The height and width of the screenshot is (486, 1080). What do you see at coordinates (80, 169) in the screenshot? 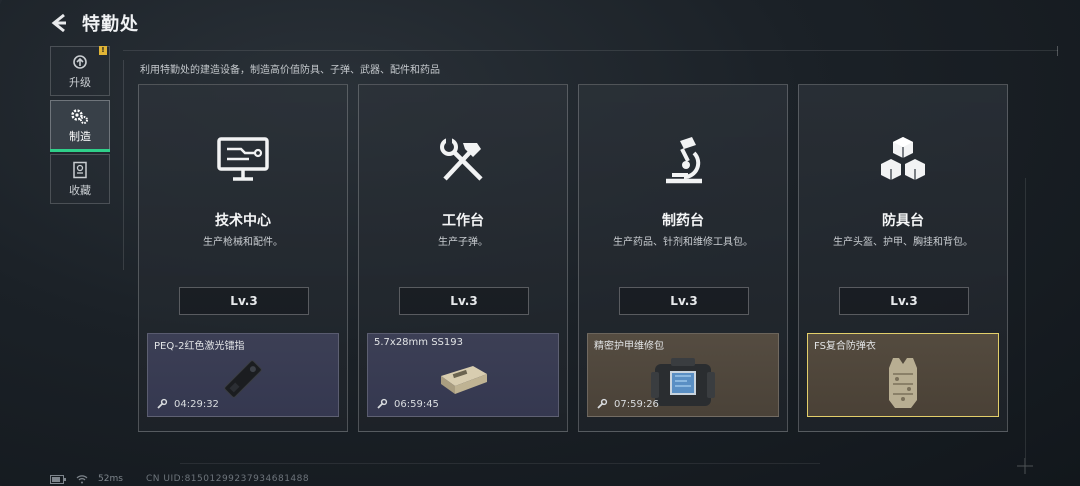
I see `collection-icon` at bounding box center [80, 169].